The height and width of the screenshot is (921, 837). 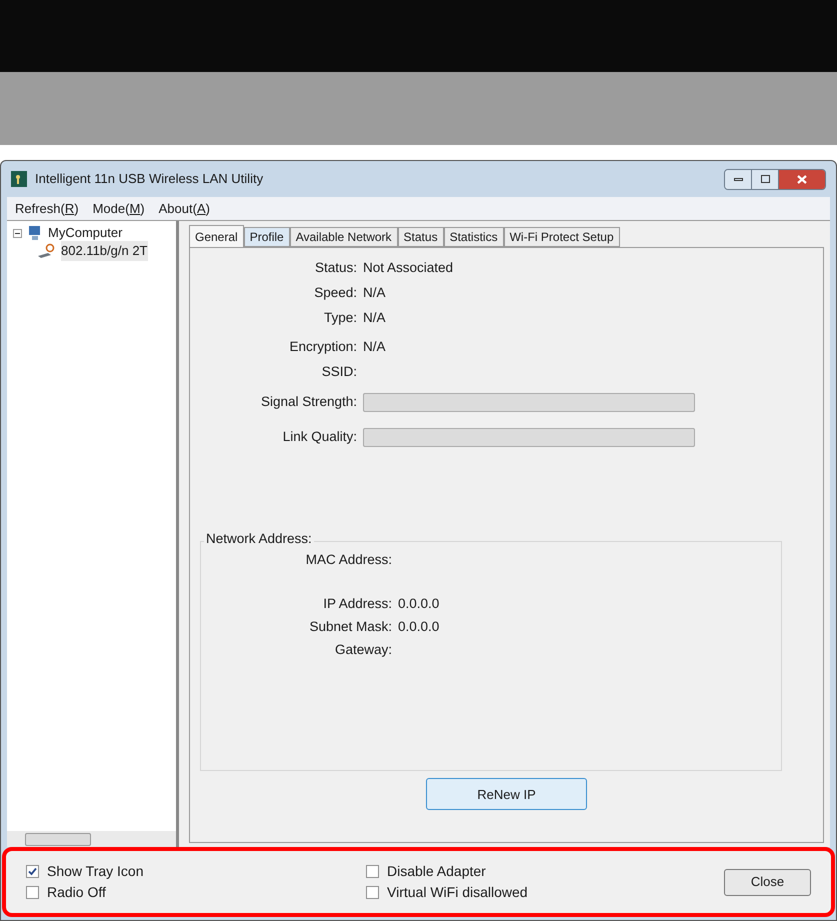 I want to click on close-window-button, so click(x=802, y=179).